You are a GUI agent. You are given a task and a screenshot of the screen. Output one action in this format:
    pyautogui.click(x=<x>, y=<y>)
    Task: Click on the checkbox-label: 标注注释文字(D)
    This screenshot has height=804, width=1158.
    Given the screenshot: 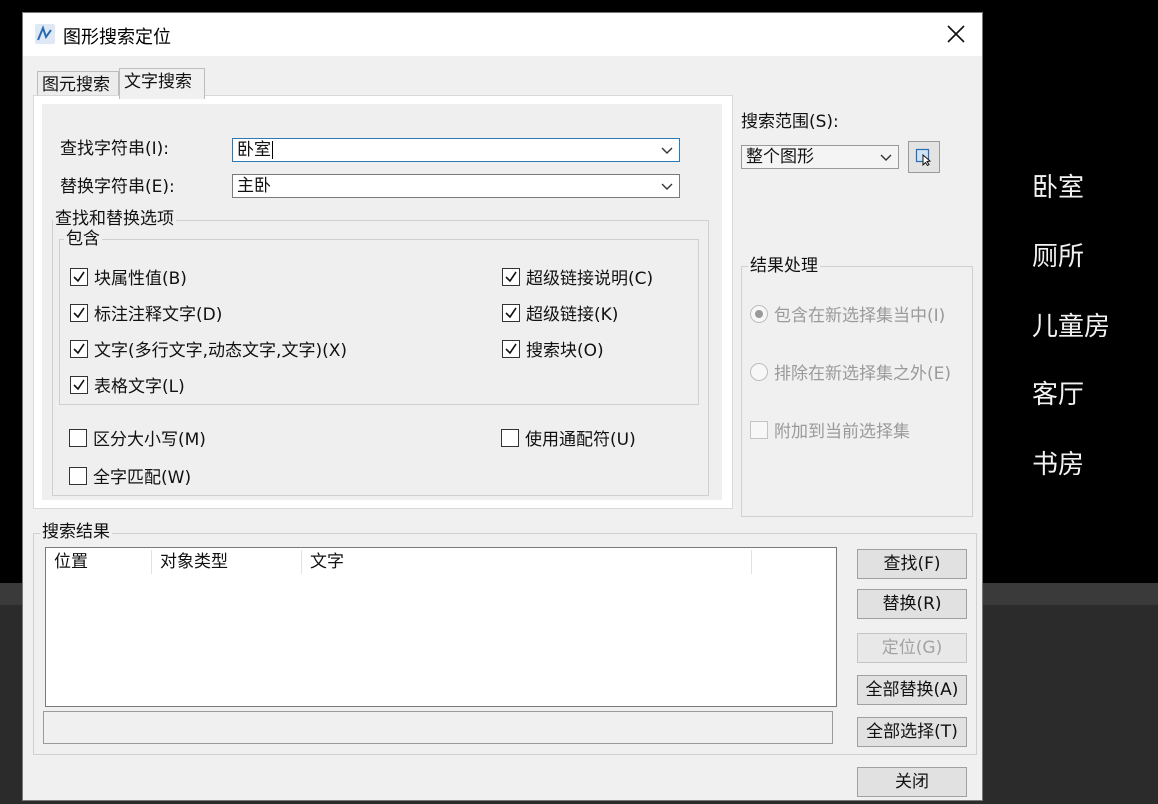 What is the action you would take?
    pyautogui.click(x=158, y=315)
    